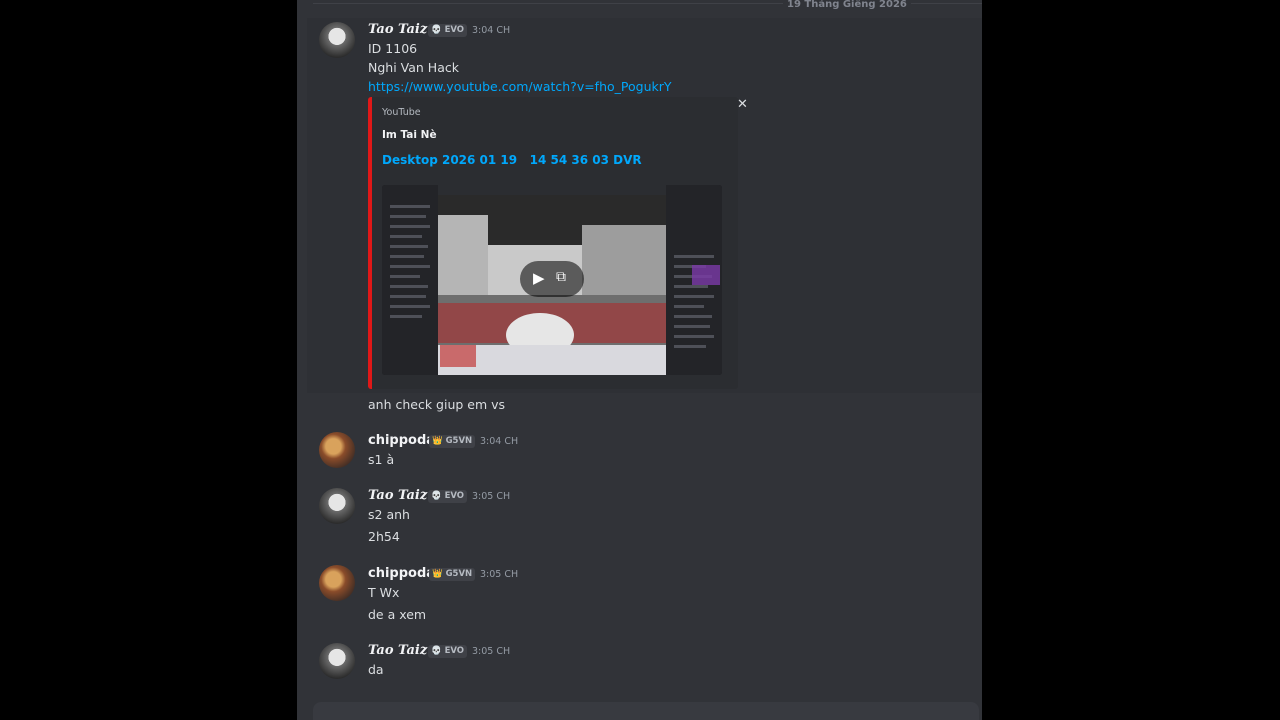 The width and height of the screenshot is (1280, 720). Describe the element at coordinates (384, 536) in the screenshot. I see `message-text: 2h54` at that location.